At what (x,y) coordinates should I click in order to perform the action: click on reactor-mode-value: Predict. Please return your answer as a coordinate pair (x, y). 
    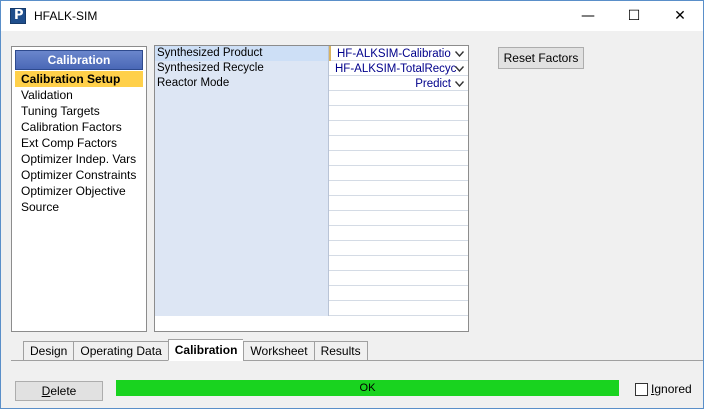
    Looking at the image, I should click on (433, 83).